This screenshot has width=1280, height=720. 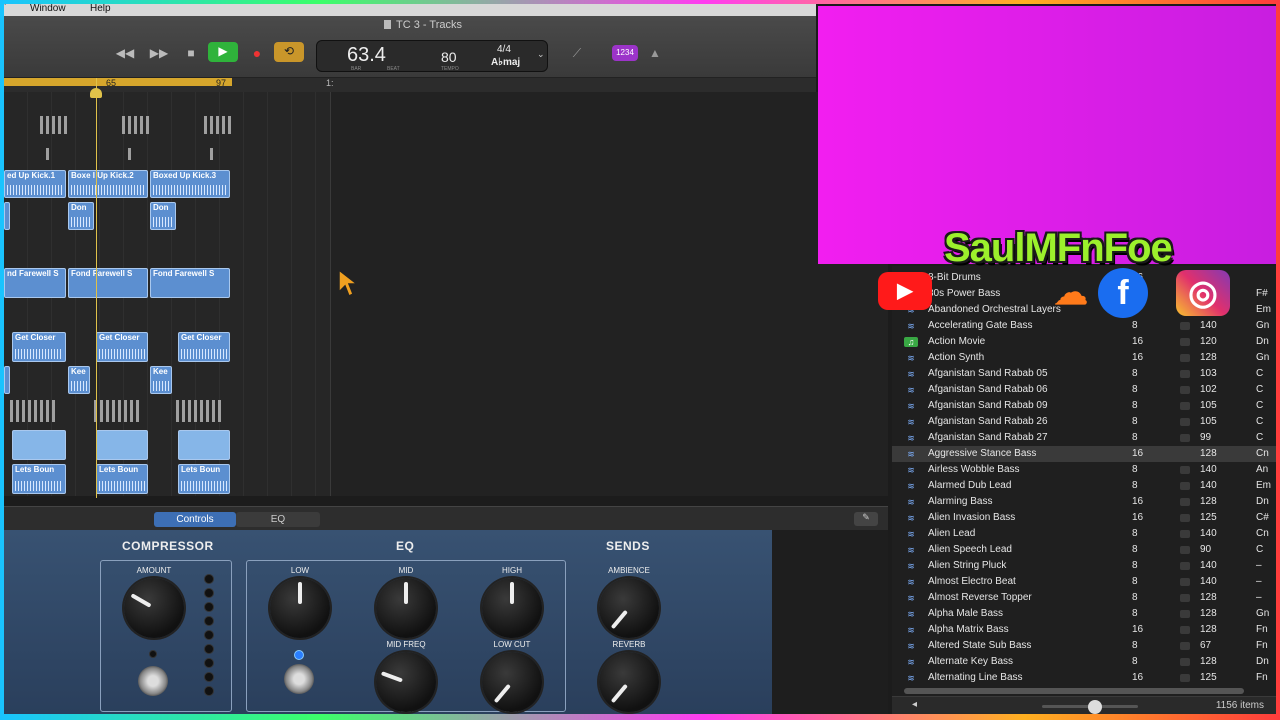 I want to click on count-in-button: 1234, so click(x=625, y=53).